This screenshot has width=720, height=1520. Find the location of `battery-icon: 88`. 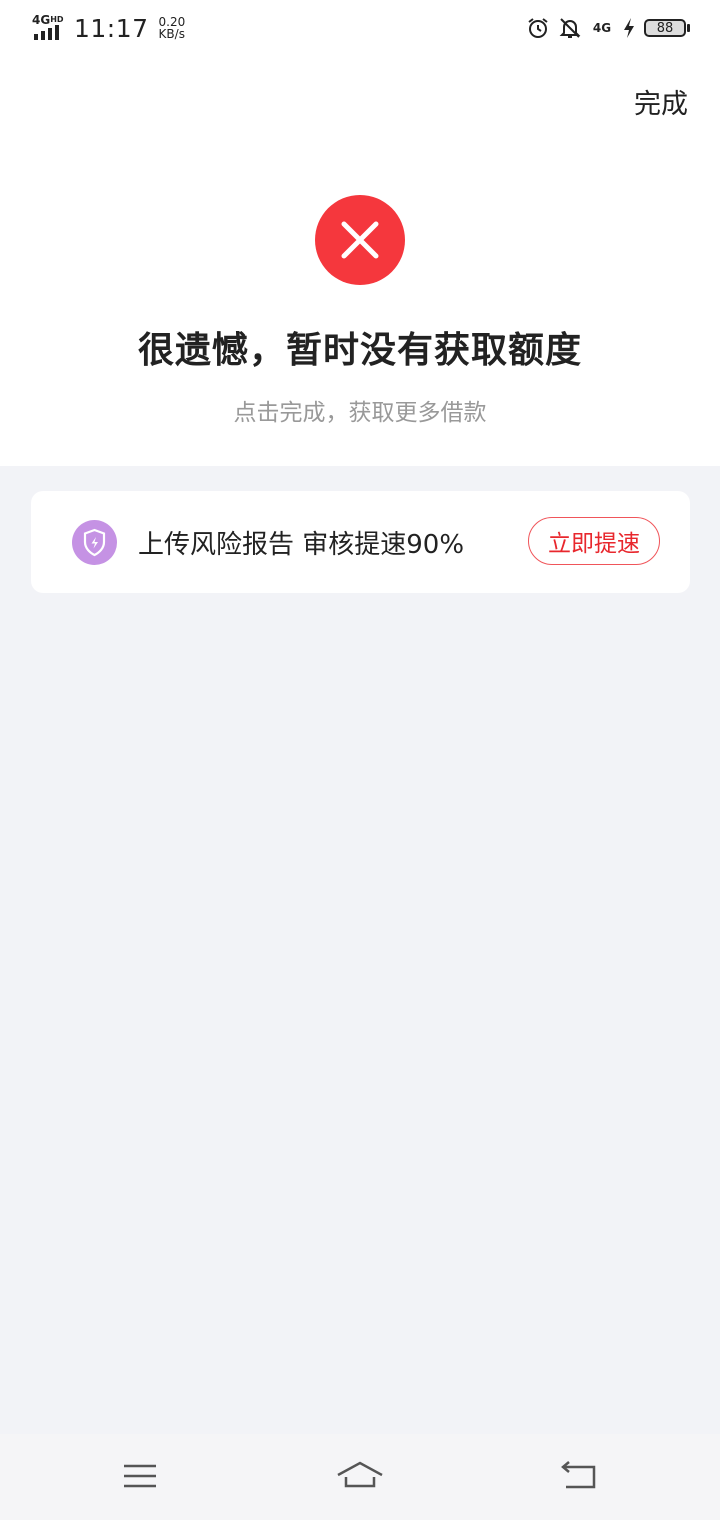

battery-icon: 88 is located at coordinates (667, 28).